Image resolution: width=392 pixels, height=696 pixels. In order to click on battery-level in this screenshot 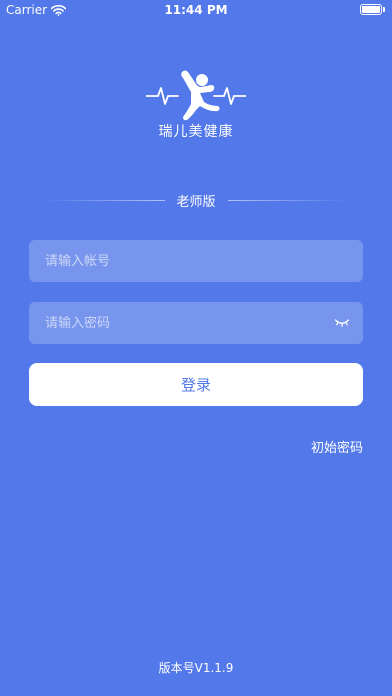, I will do `click(371, 9)`.